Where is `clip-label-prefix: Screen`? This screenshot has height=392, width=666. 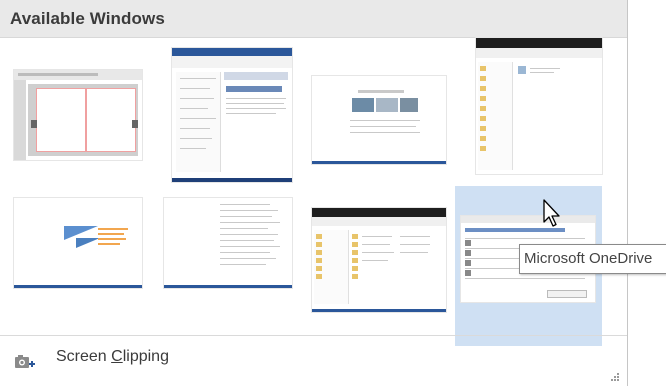 clip-label-prefix: Screen is located at coordinates (84, 356).